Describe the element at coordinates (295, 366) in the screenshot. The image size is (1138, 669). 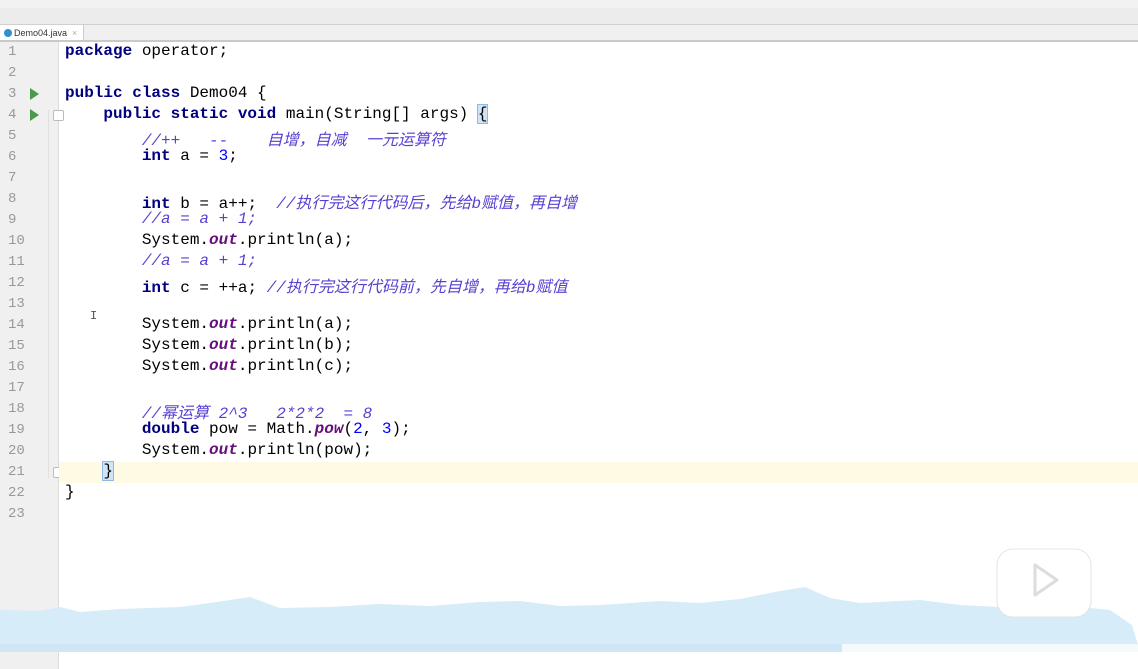
I see `code-text: .println(c);` at that location.